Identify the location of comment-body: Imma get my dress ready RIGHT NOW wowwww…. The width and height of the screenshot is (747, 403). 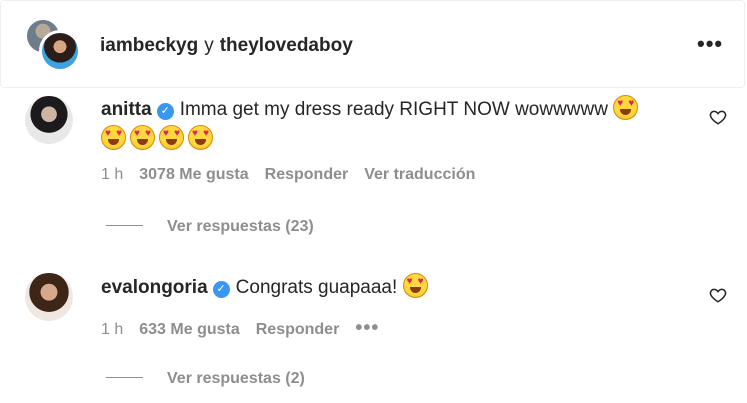
(393, 109).